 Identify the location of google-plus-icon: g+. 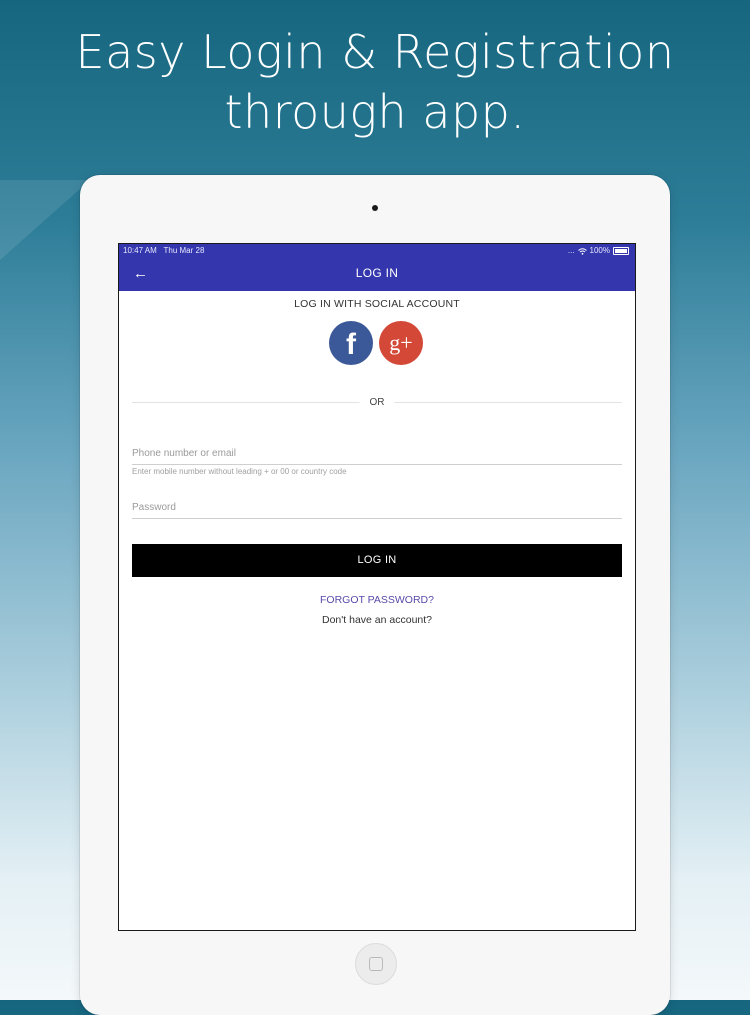
(401, 342).